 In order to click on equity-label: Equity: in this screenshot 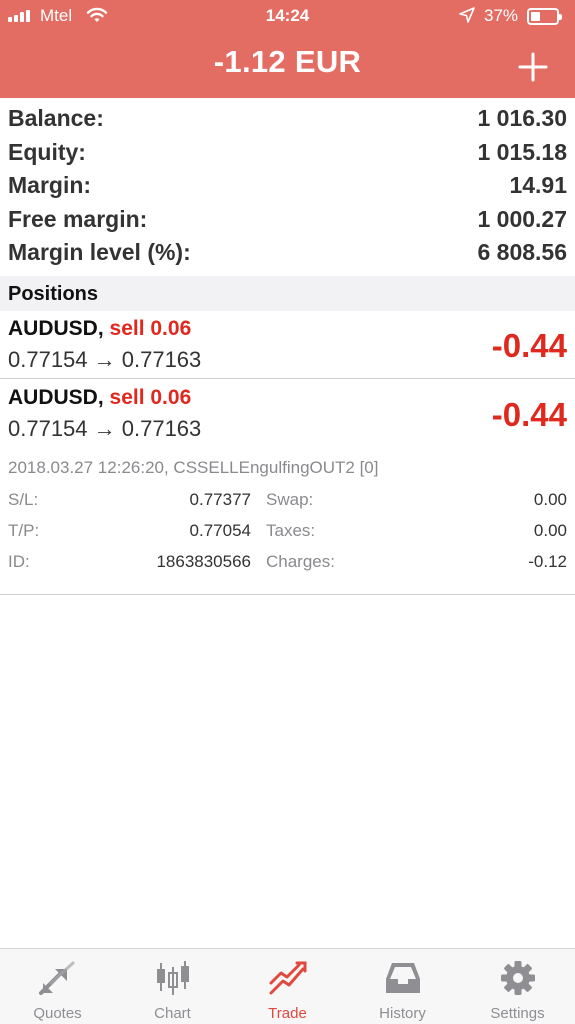, I will do `click(47, 151)`.